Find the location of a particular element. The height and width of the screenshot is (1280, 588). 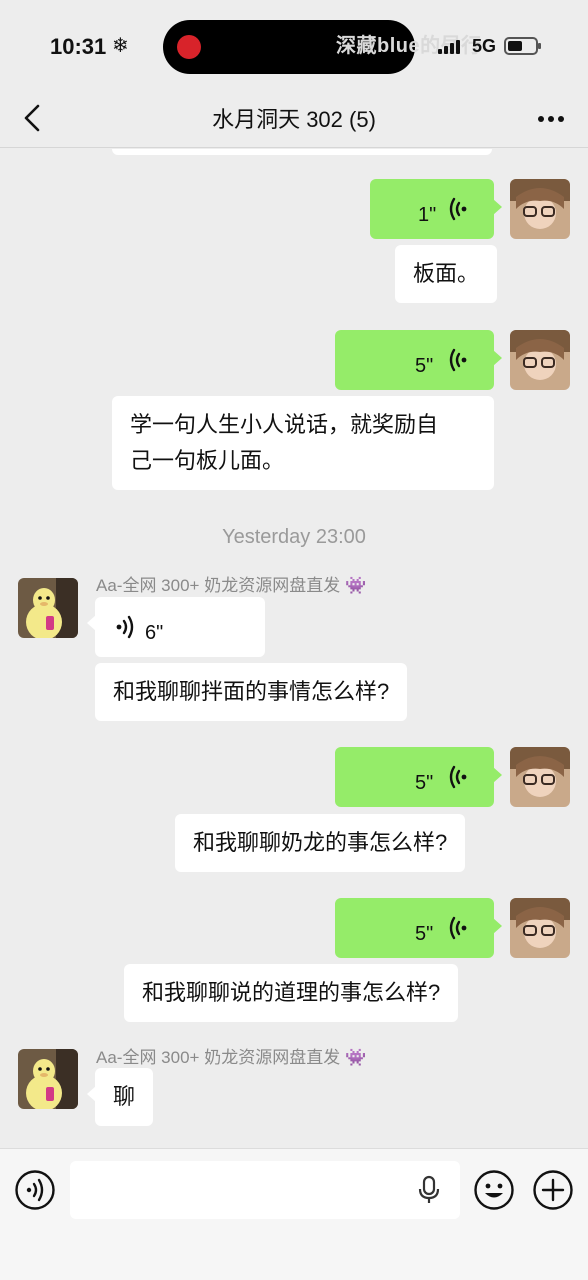

text-message-bubble: 板面。 is located at coordinates (446, 274).